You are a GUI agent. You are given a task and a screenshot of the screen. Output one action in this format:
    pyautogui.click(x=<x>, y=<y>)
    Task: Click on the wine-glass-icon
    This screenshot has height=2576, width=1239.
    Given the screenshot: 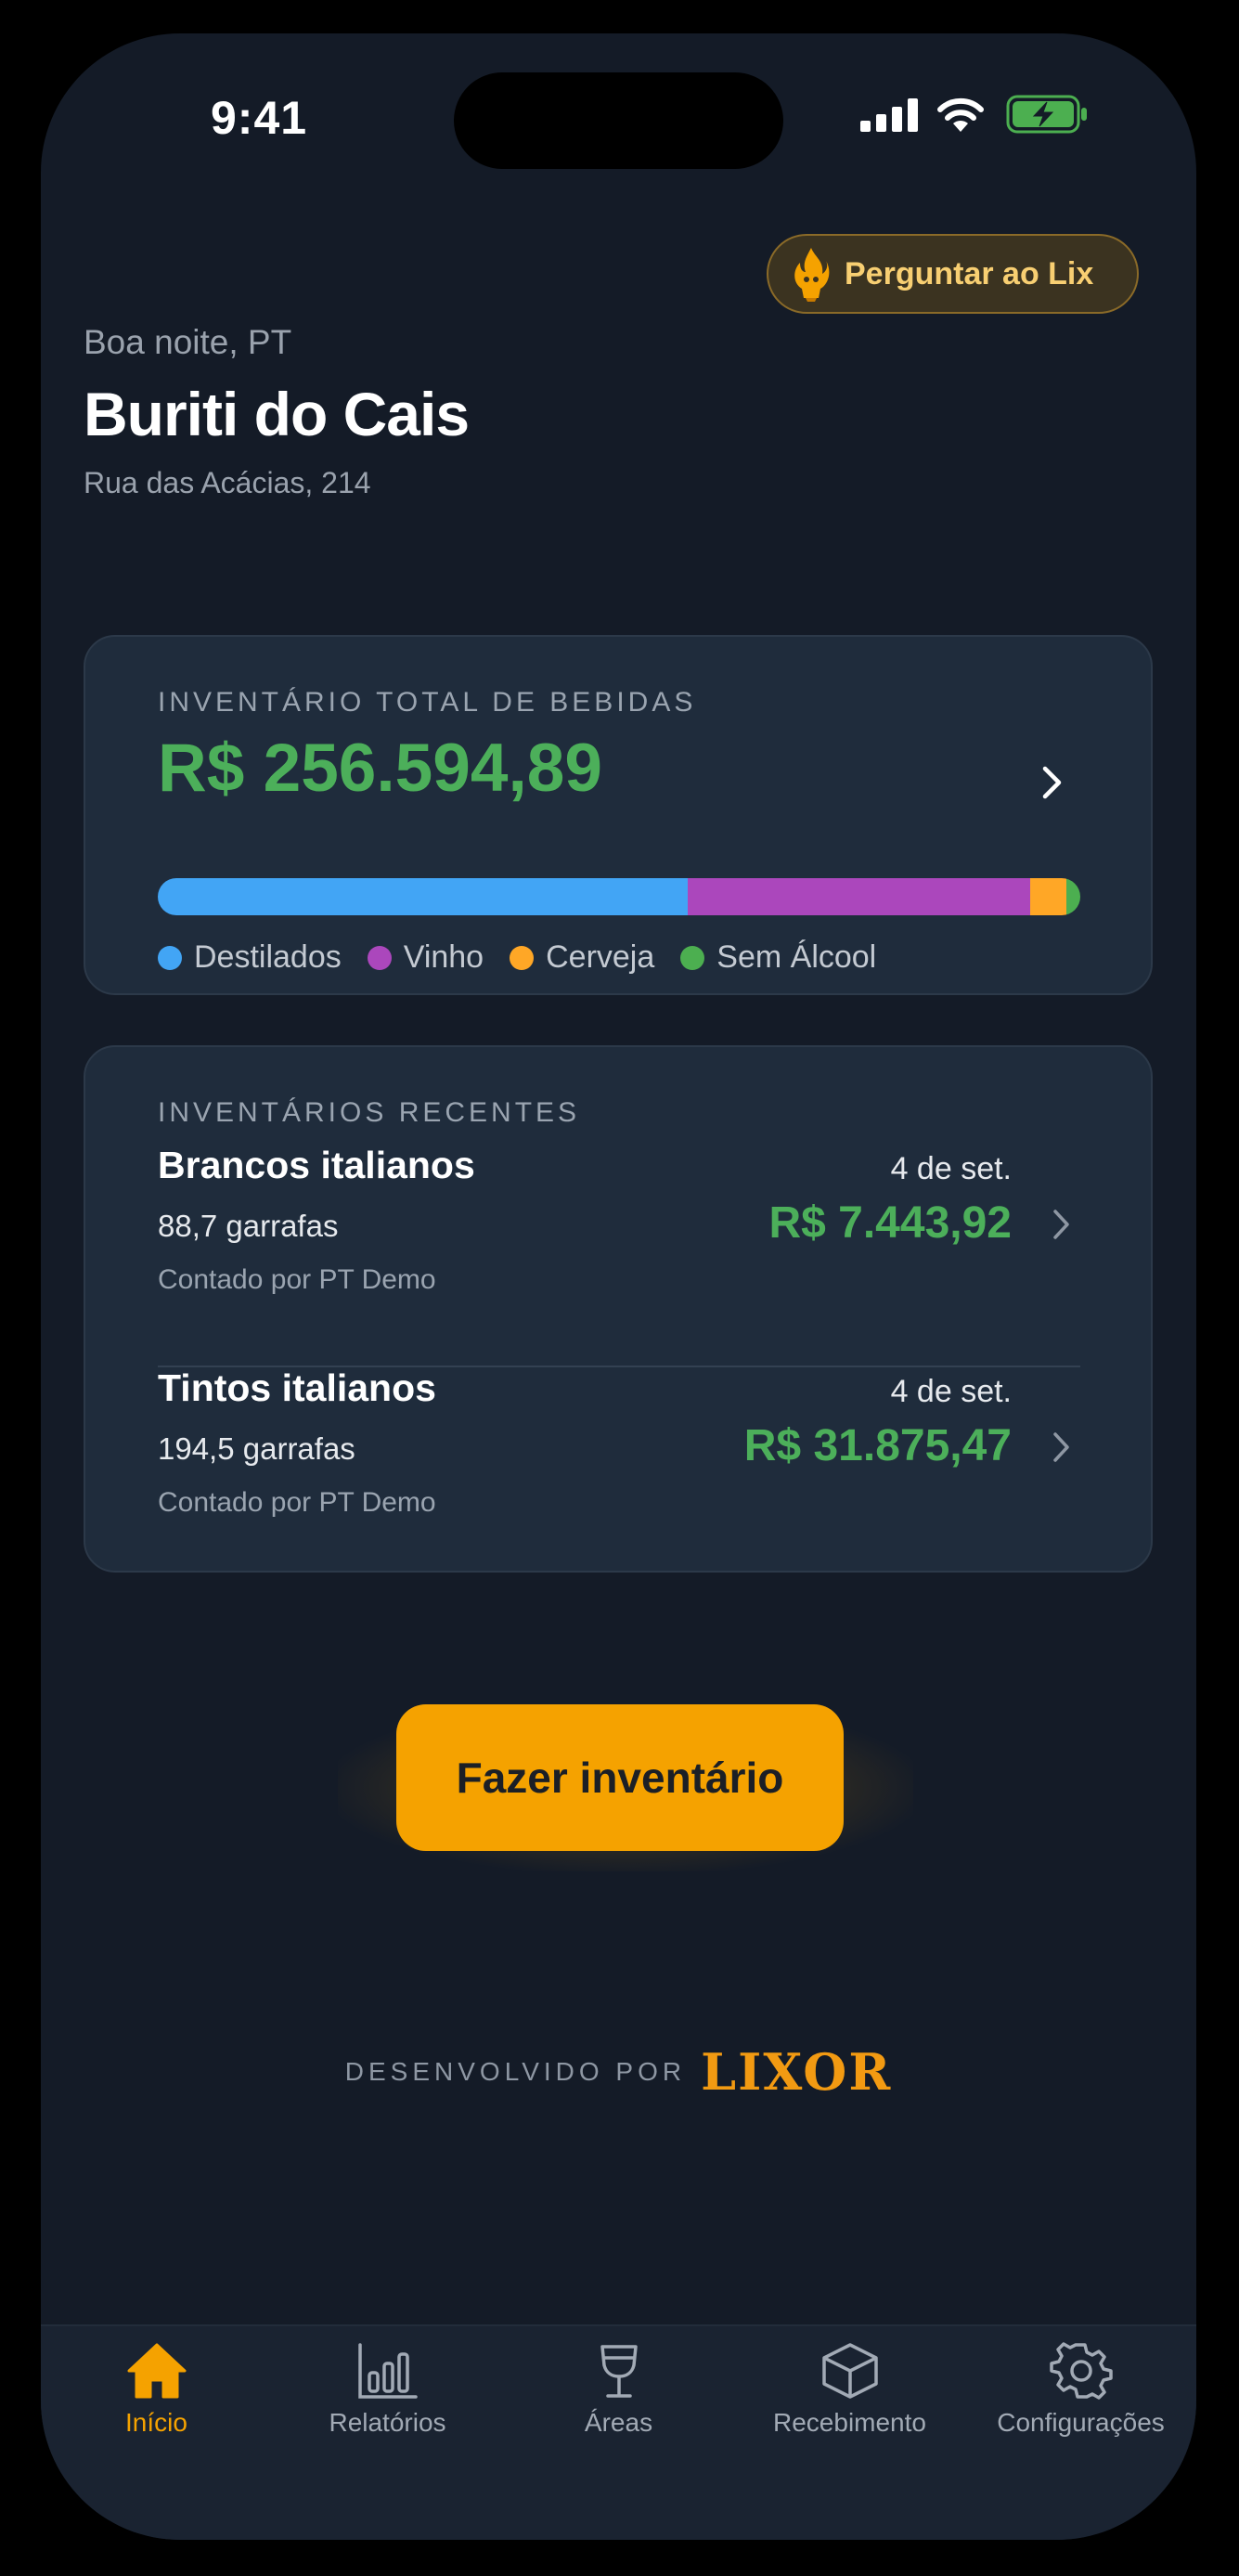 What is the action you would take?
    pyautogui.click(x=619, y=2371)
    